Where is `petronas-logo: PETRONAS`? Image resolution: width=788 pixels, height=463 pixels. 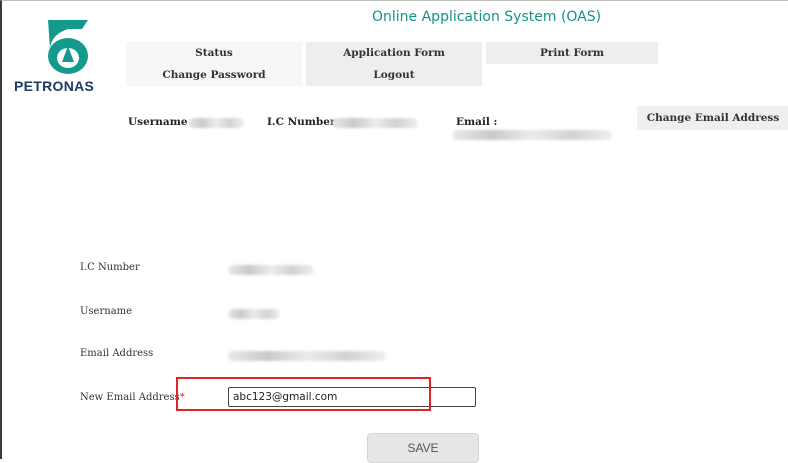 petronas-logo: PETRONAS is located at coordinates (69, 54).